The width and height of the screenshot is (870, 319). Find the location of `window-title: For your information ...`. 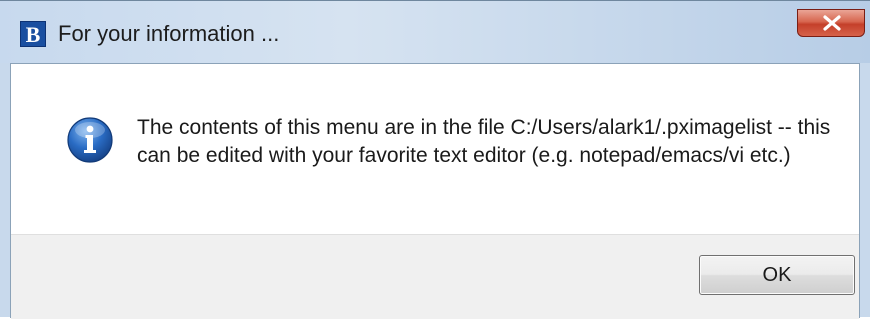

window-title: For your information ... is located at coordinates (169, 33).